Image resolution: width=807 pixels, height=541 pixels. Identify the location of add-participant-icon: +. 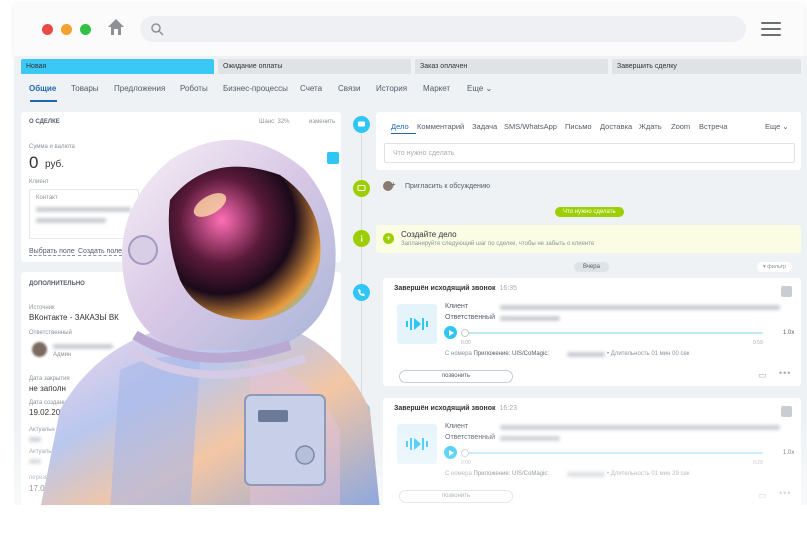
(393, 184).